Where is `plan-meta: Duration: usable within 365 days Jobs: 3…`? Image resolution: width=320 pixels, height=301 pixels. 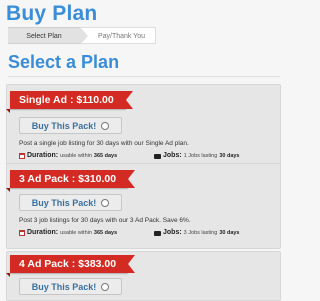 plan-meta: Duration: usable within 365 days Jobs: 3… is located at coordinates (146, 233).